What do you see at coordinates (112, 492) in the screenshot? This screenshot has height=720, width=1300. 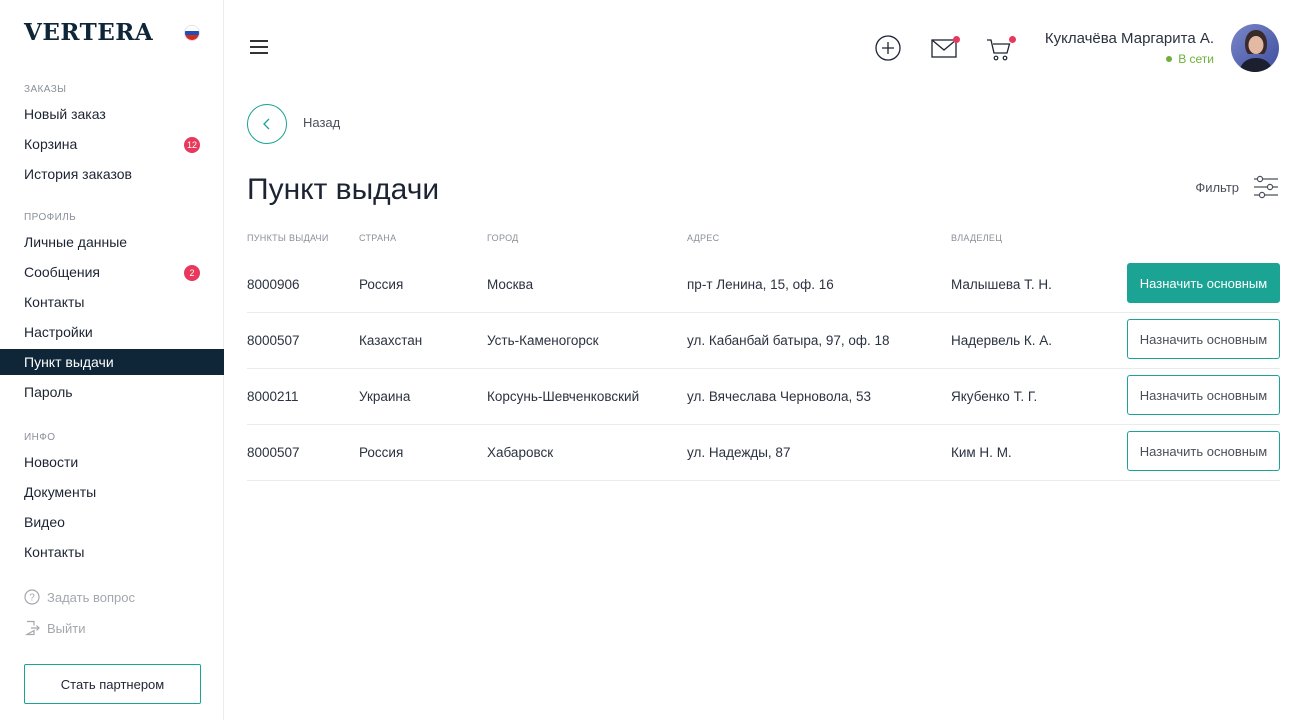 I see `sidebar-item-documents: Документы` at bounding box center [112, 492].